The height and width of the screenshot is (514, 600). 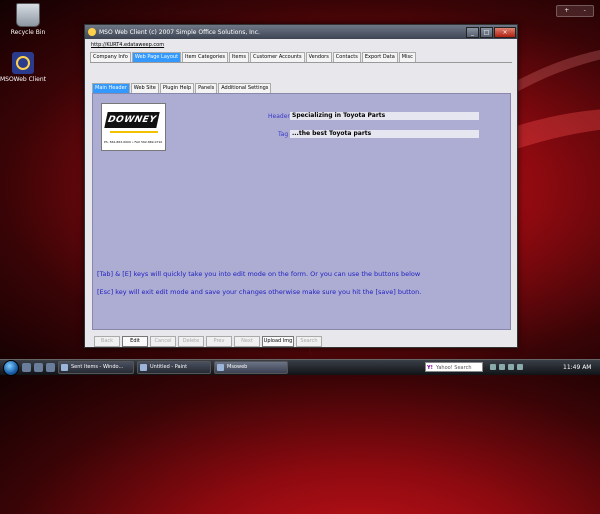 What do you see at coordinates (92, 32) in the screenshot?
I see `app-icon` at bounding box center [92, 32].